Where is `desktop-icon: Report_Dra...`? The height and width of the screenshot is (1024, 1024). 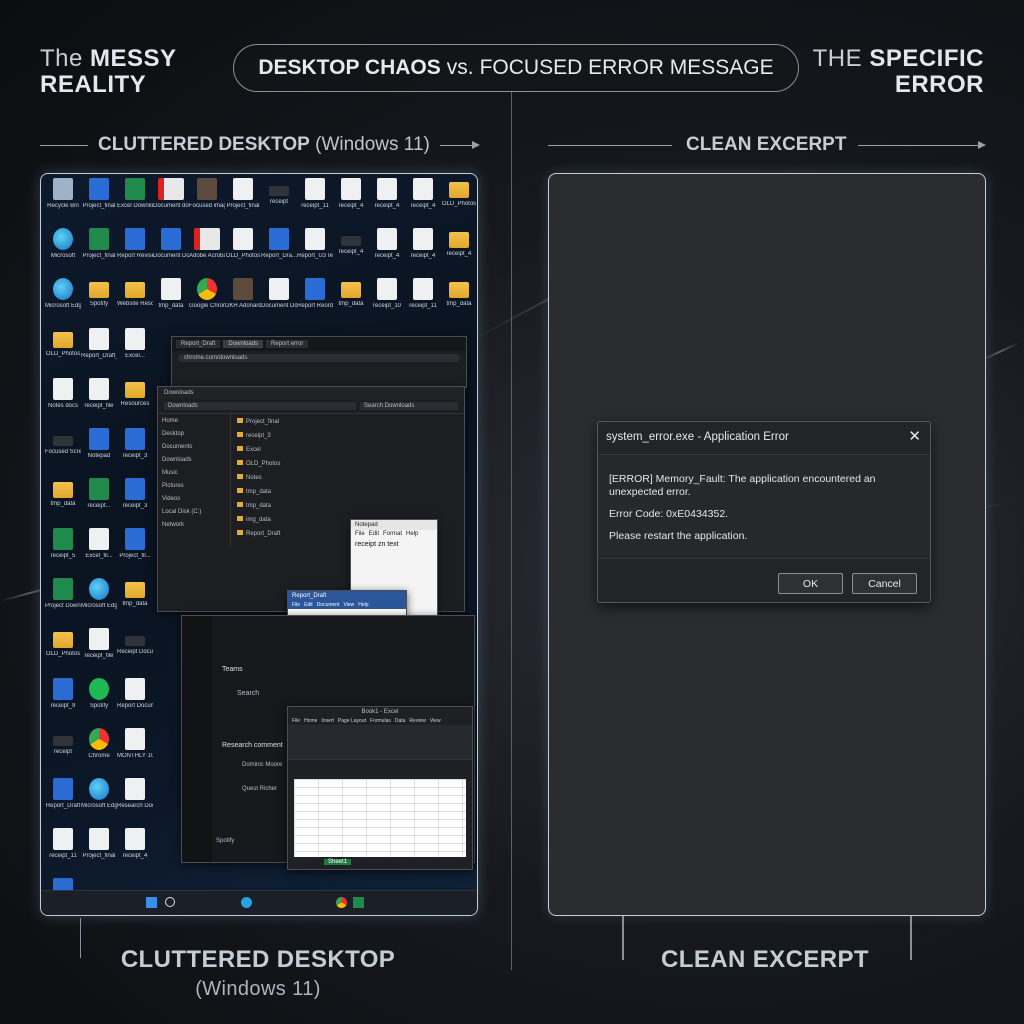 desktop-icon: Report_Dra... is located at coordinates (279, 244).